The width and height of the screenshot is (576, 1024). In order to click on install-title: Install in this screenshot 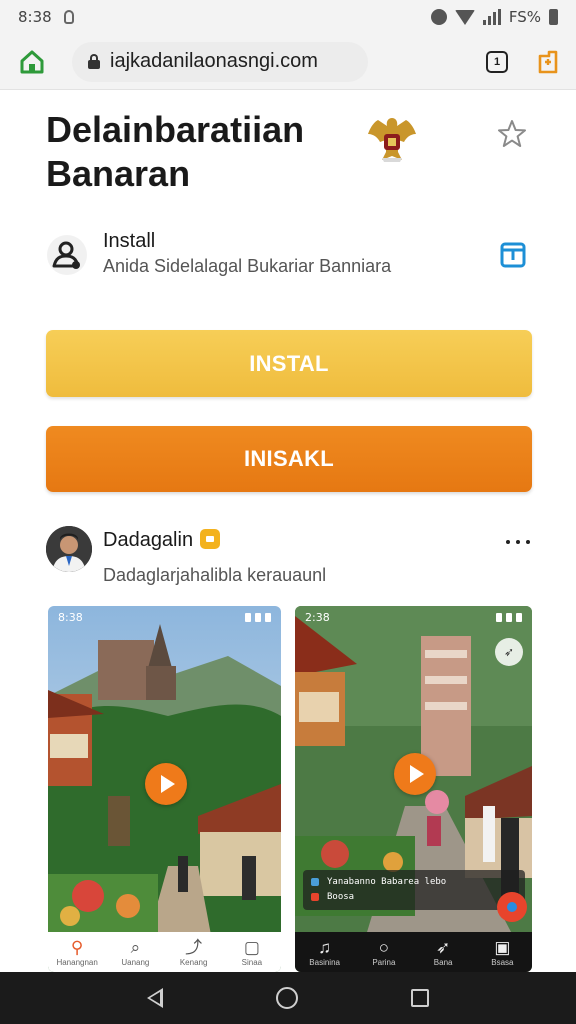, I will do `click(129, 241)`.